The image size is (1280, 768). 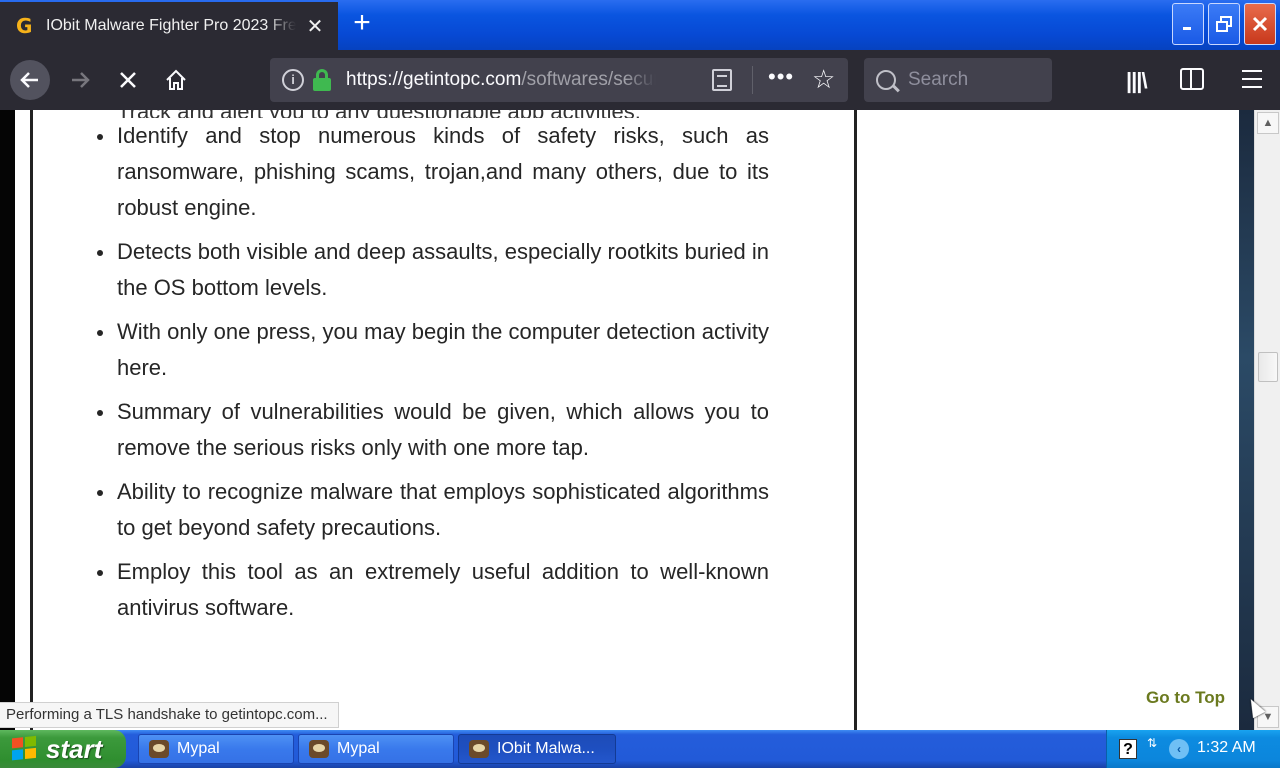 I want to click on stop-x-icon, so click(x=128, y=80).